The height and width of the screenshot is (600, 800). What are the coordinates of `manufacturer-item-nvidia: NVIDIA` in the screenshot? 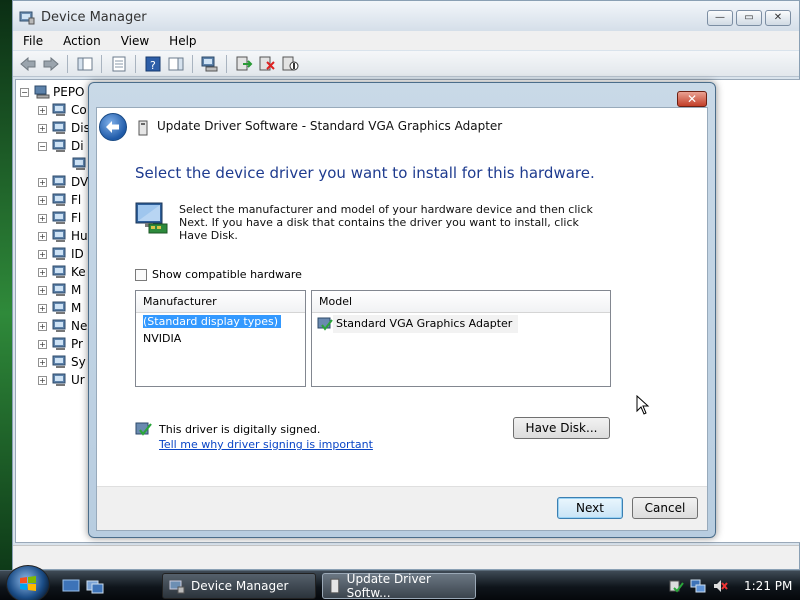 It's located at (220, 338).